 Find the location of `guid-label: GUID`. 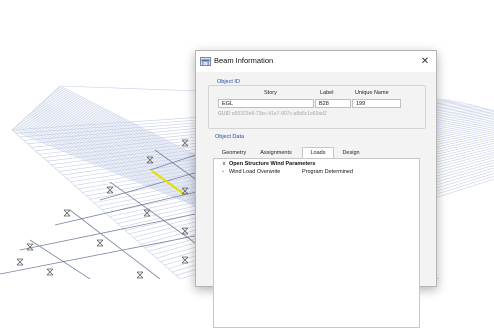

guid-label: GUID is located at coordinates (224, 114).